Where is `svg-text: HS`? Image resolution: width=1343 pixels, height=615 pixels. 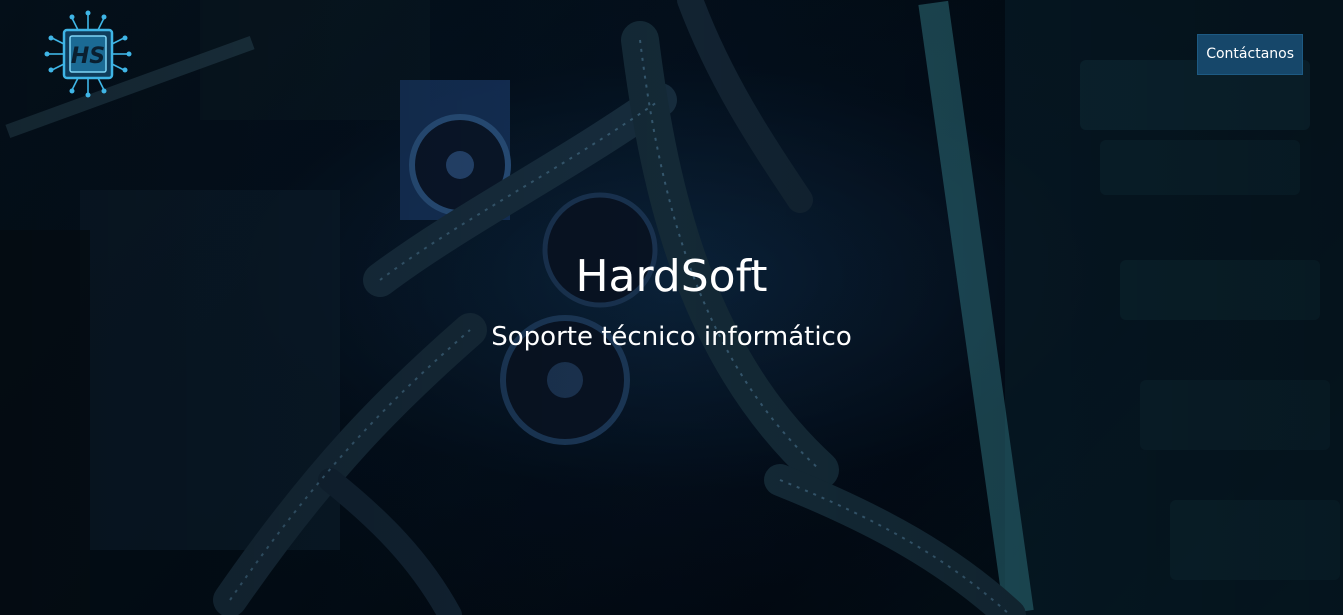 svg-text: HS is located at coordinates (88, 56).